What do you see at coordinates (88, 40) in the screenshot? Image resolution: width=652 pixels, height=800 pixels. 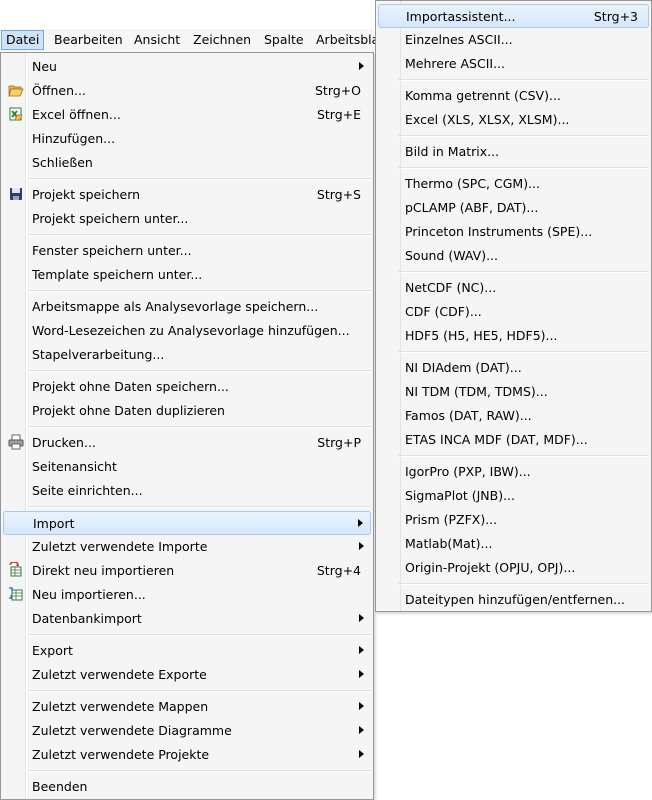 I see `menubar-item-bearbeiten: Bearbeiten` at bounding box center [88, 40].